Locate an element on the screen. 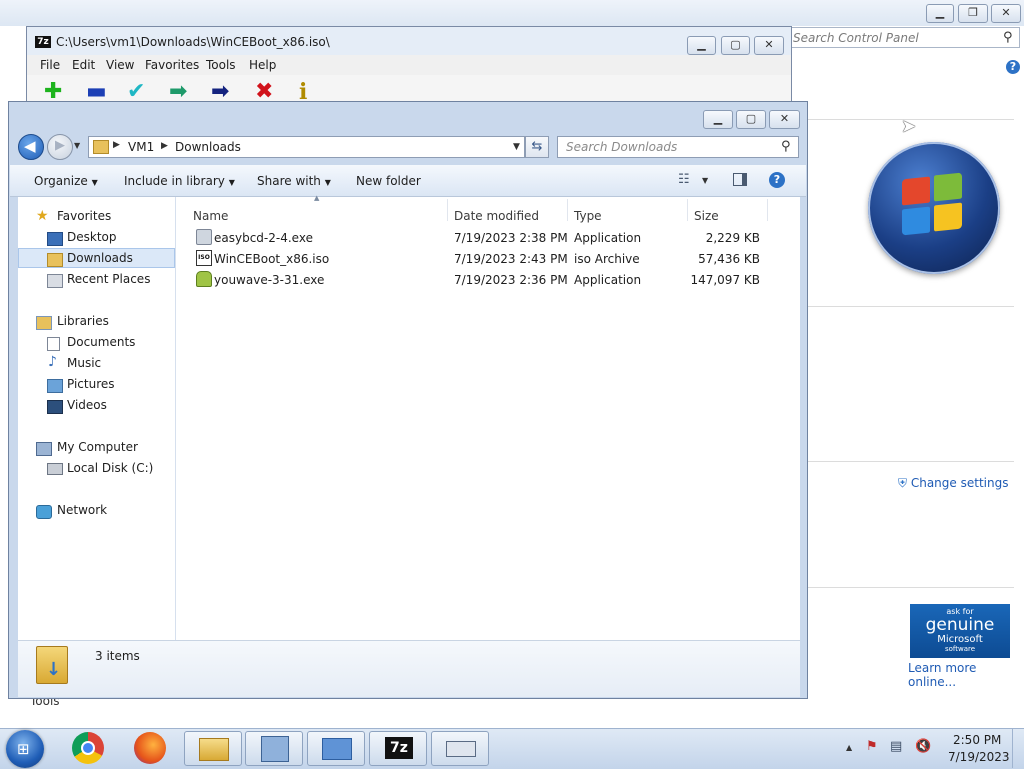  menu-file: File is located at coordinates (50, 65).